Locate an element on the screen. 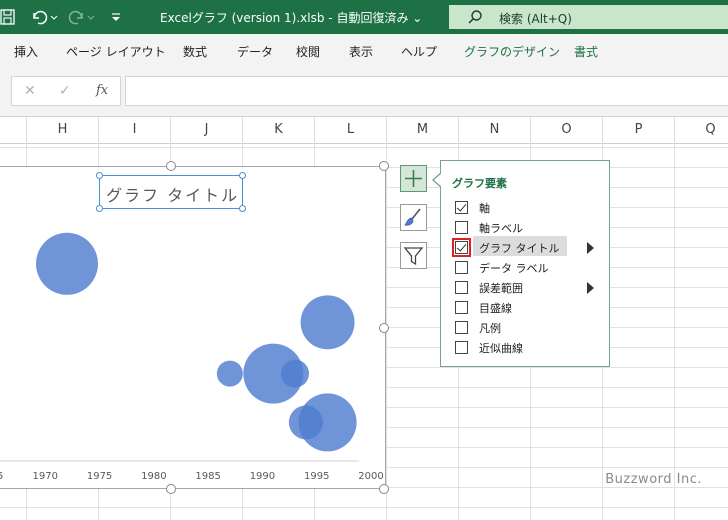  tab-chart-design: グラフのデザイン is located at coordinates (512, 51).